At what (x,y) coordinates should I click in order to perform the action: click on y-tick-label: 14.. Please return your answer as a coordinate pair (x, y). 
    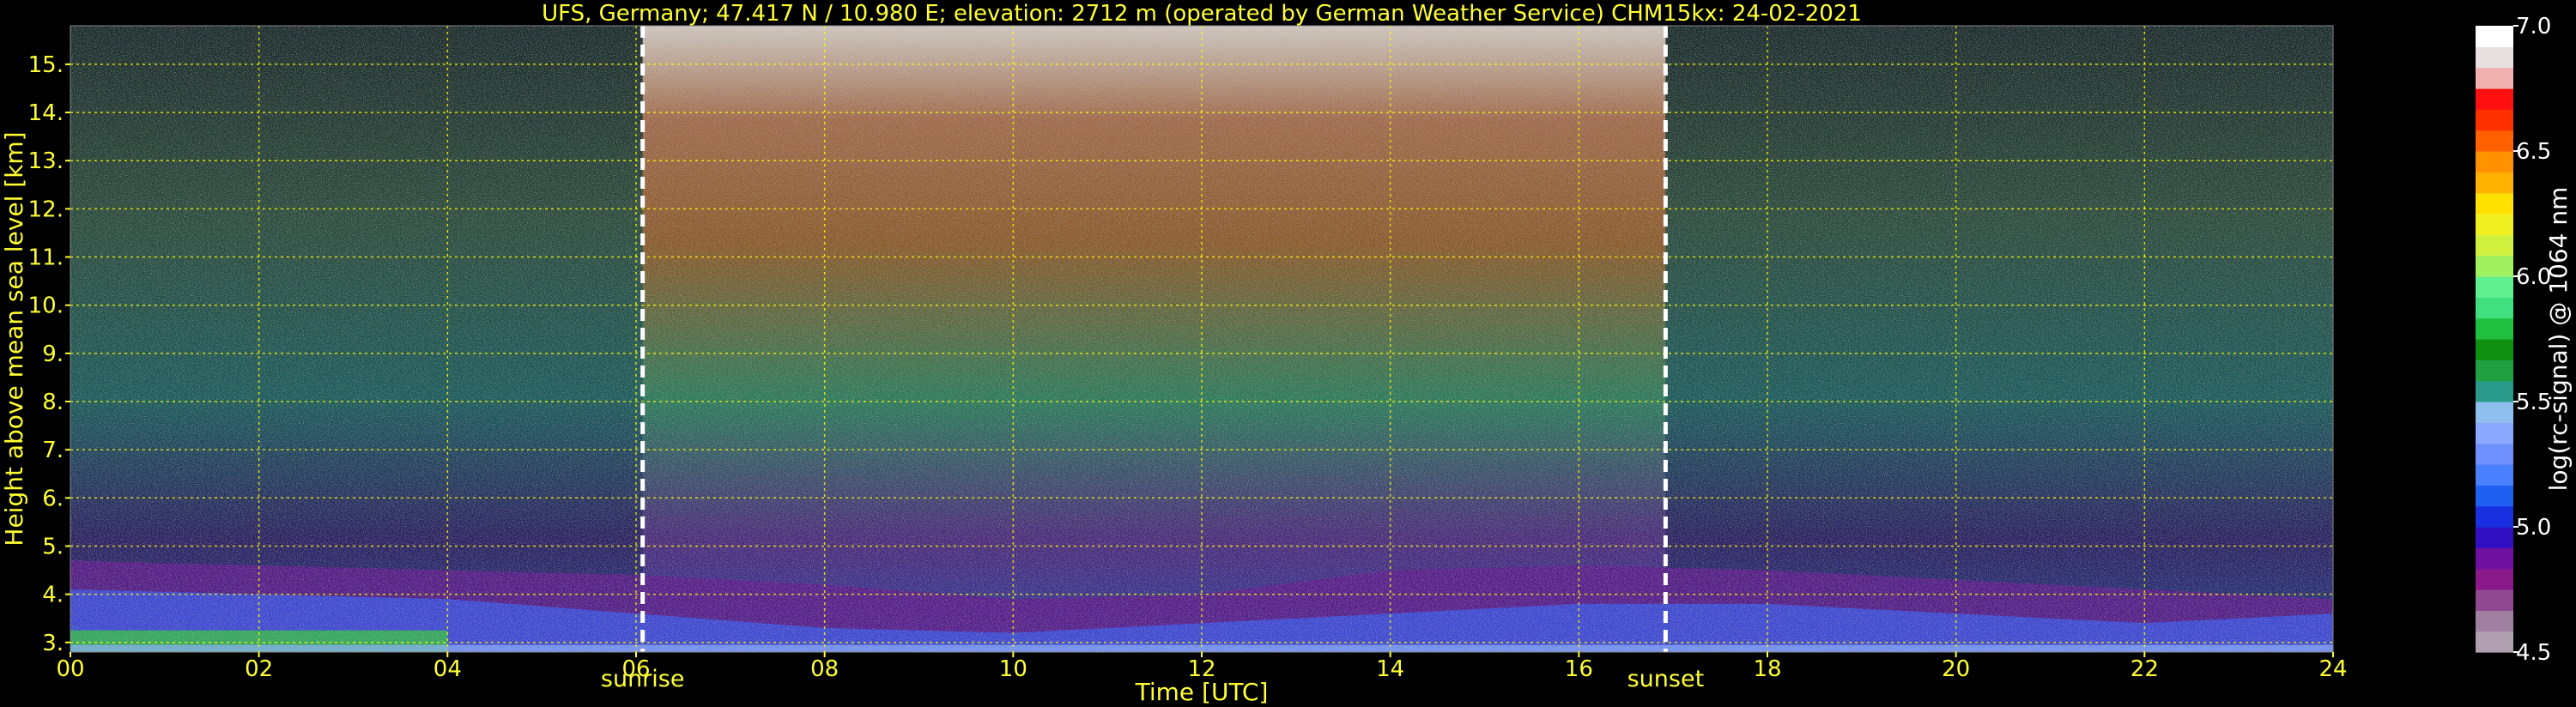
    Looking at the image, I should click on (46, 113).